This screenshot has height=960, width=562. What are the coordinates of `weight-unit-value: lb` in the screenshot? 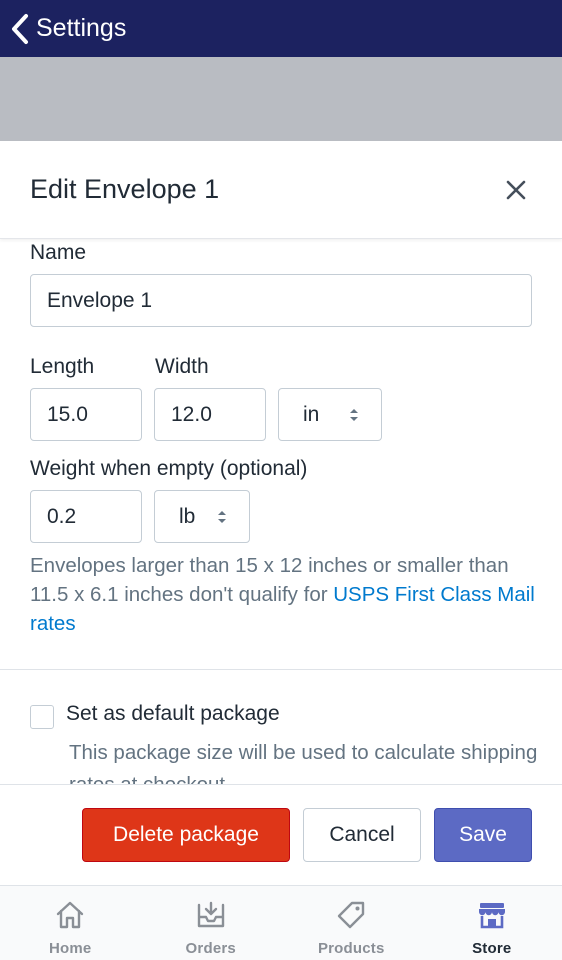 It's located at (187, 516).